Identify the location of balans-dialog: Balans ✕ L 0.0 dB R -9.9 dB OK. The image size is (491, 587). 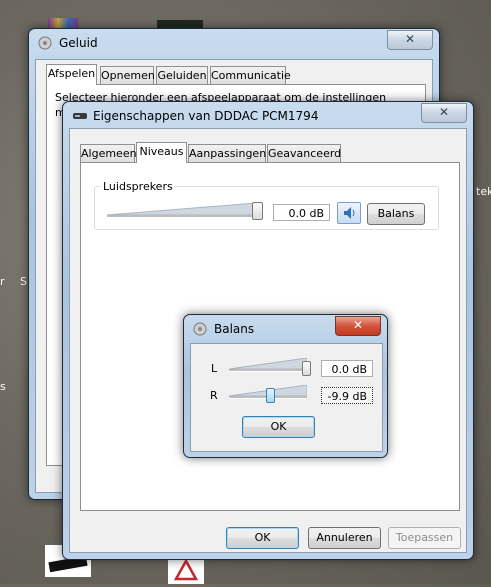
(285, 386).